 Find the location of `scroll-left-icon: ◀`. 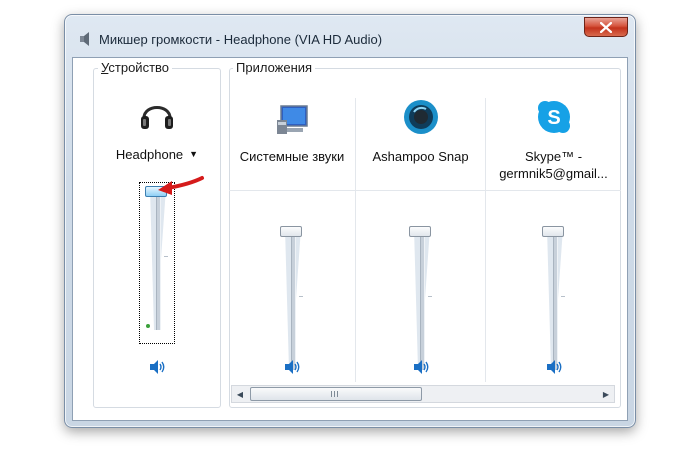

scroll-left-icon: ◀ is located at coordinates (240, 394).